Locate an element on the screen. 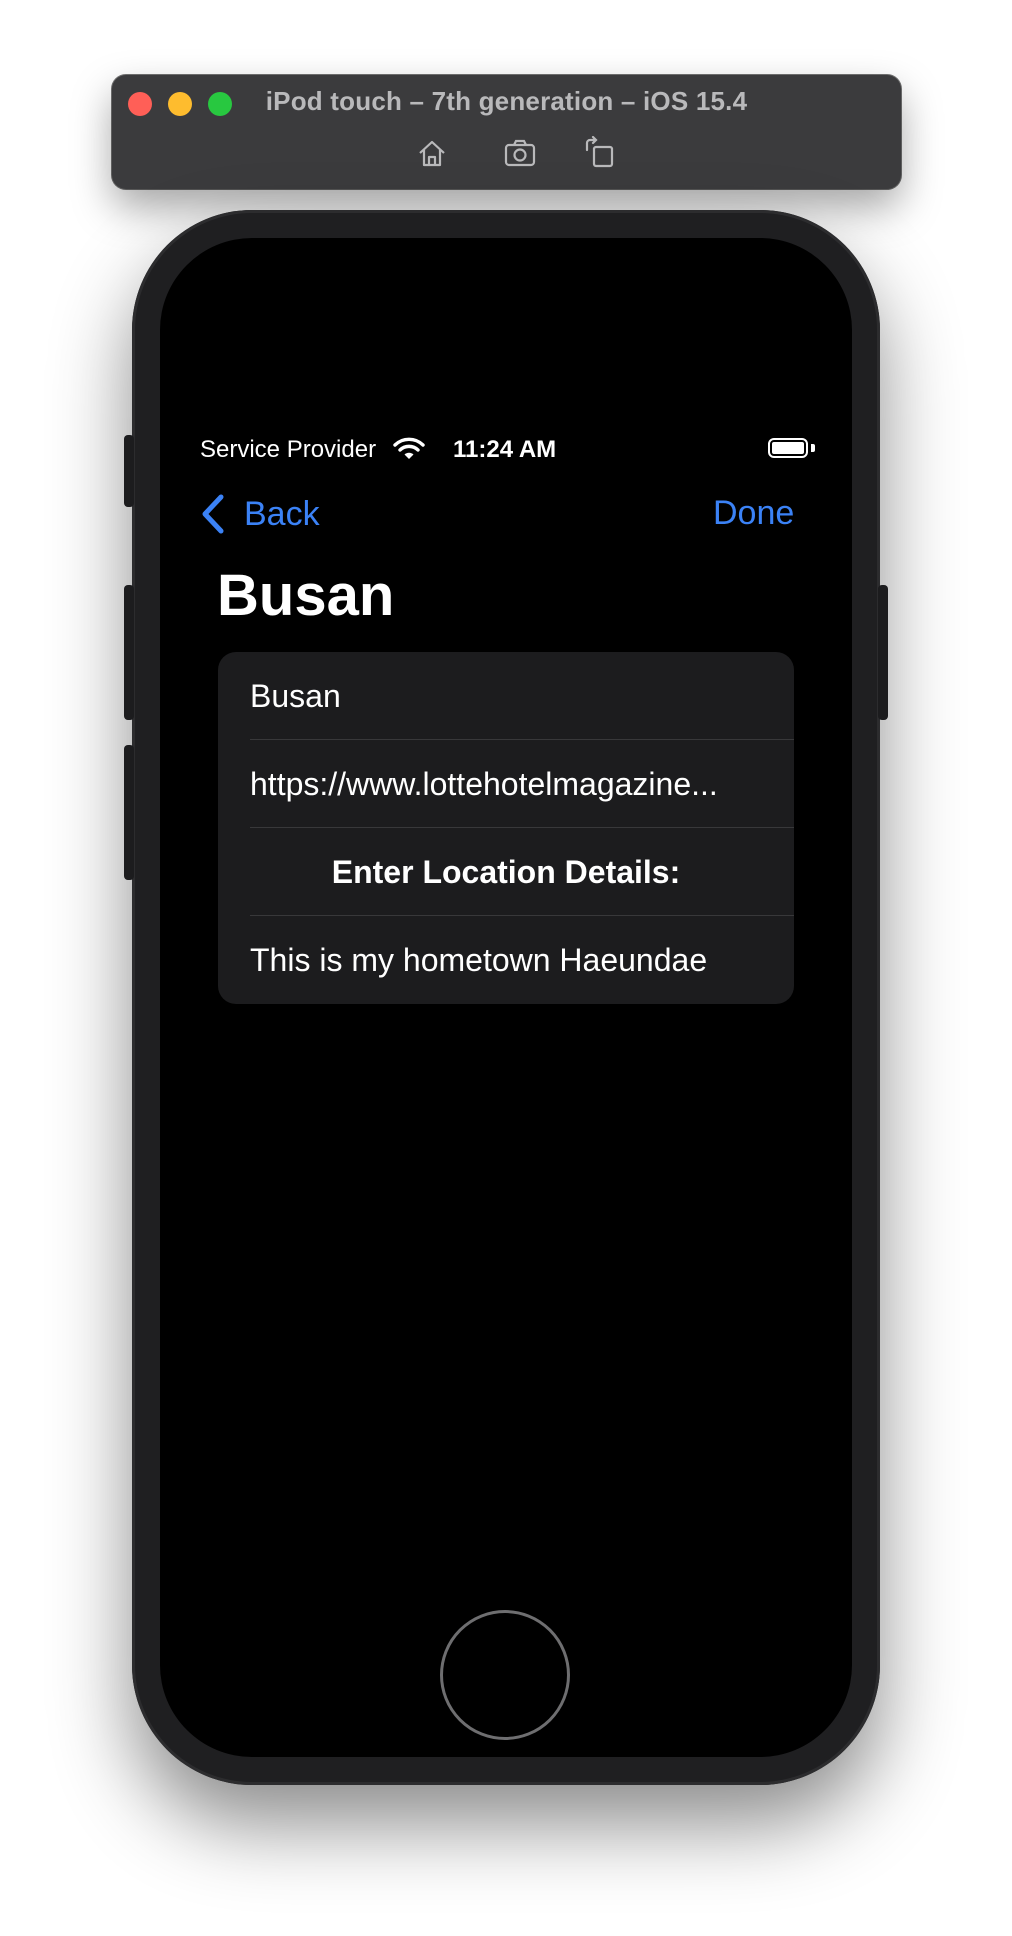 This screenshot has width=1012, height=1936. details-section-header: Enter Location Details: is located at coordinates (506, 872).